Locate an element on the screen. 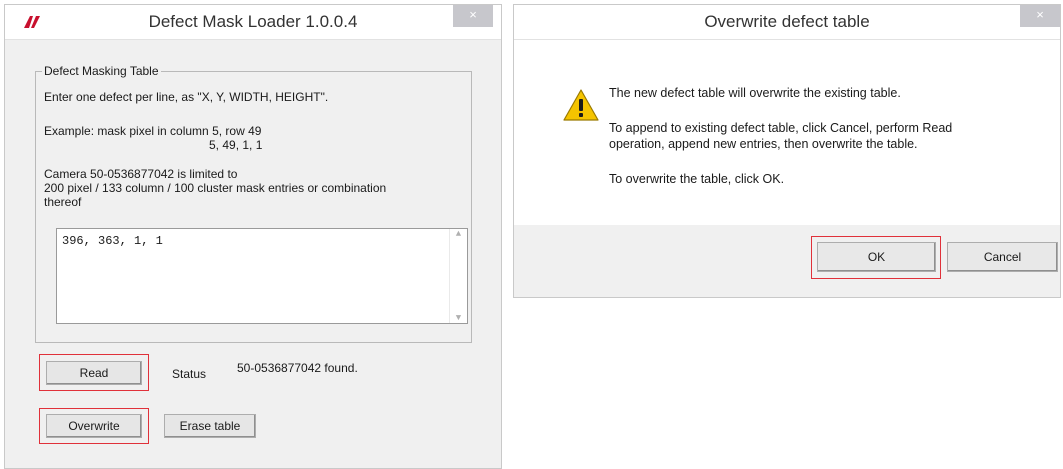  title-bar: Defect Mask Loader 1.0.0.4 × is located at coordinates (253, 22).